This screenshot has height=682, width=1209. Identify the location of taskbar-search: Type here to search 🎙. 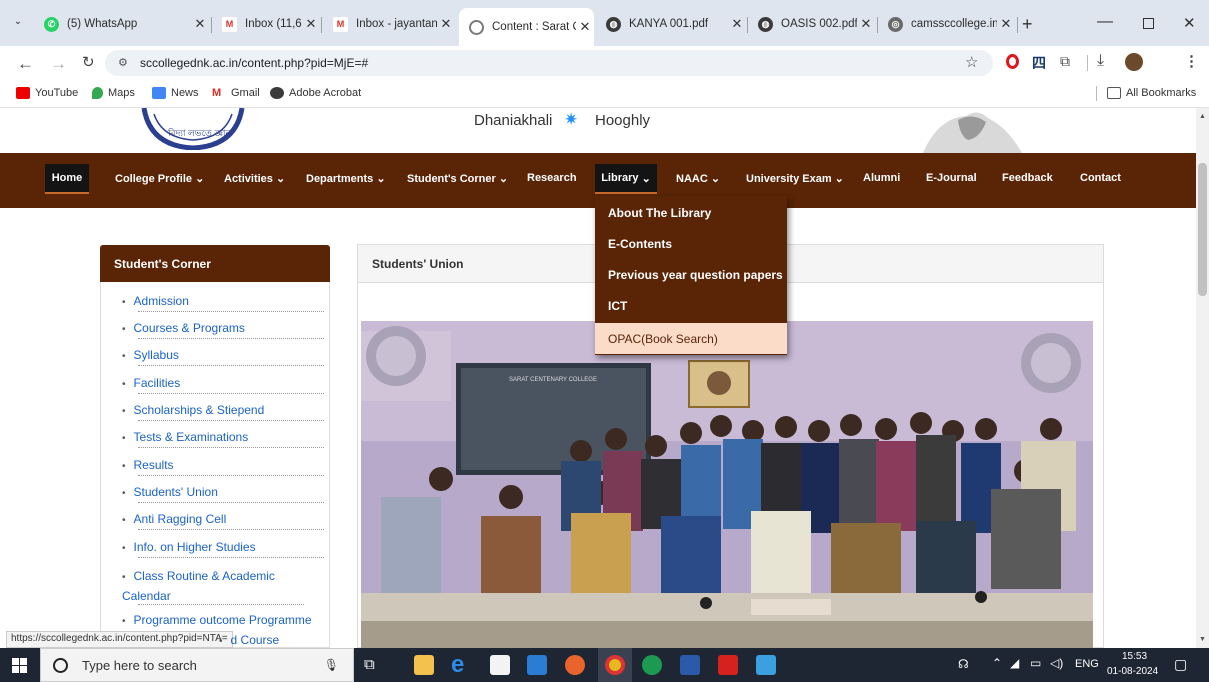
(197, 665).